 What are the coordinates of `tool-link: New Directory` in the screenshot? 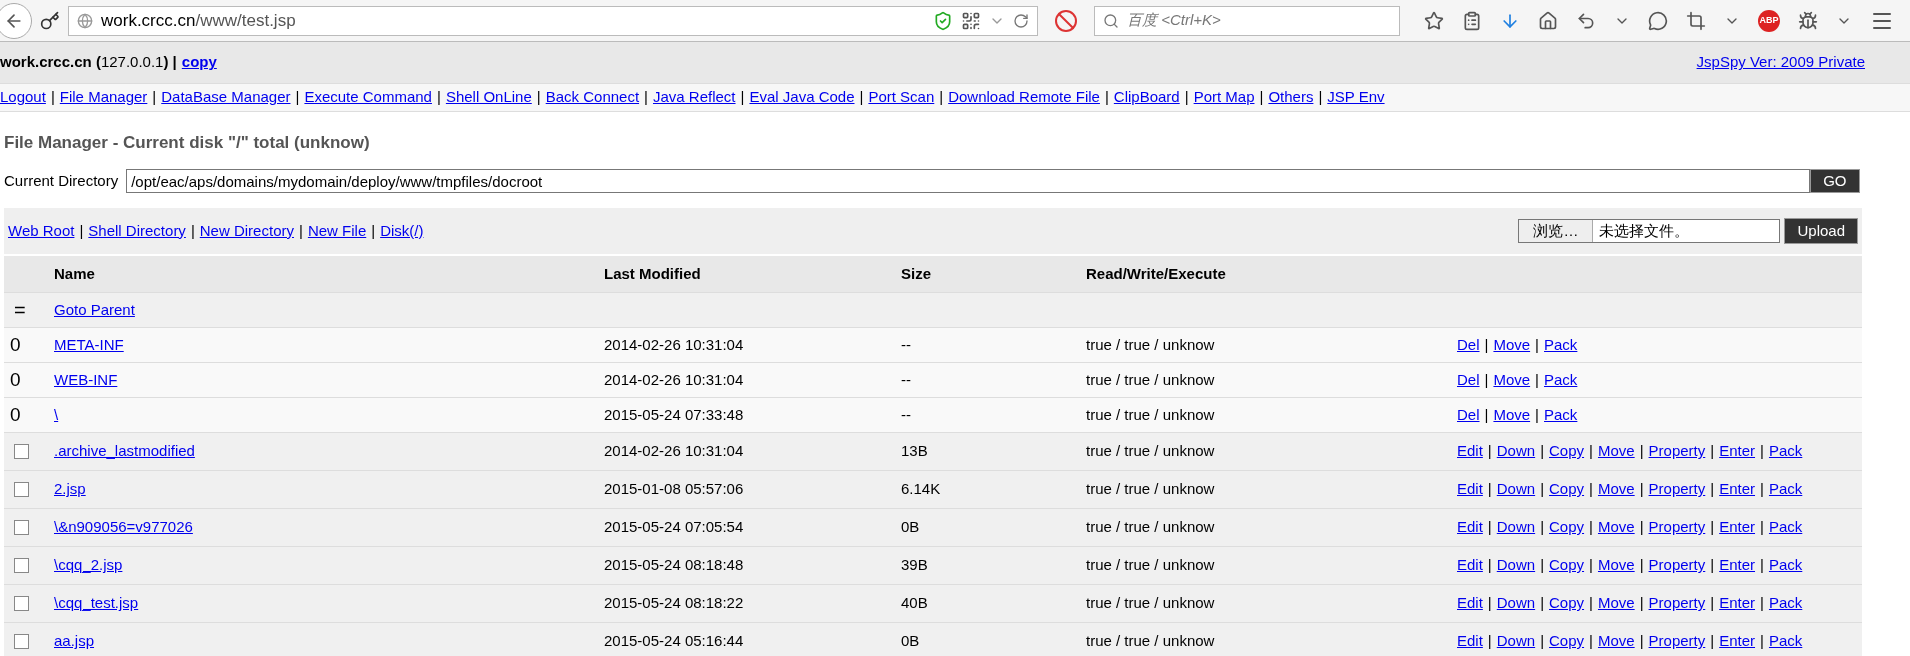 It's located at (246, 231).